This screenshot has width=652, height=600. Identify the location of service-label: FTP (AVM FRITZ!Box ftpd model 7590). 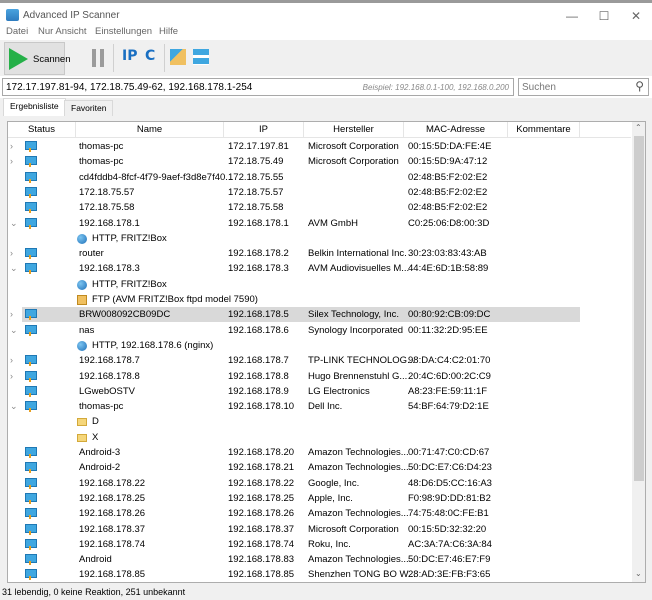
(175, 299).